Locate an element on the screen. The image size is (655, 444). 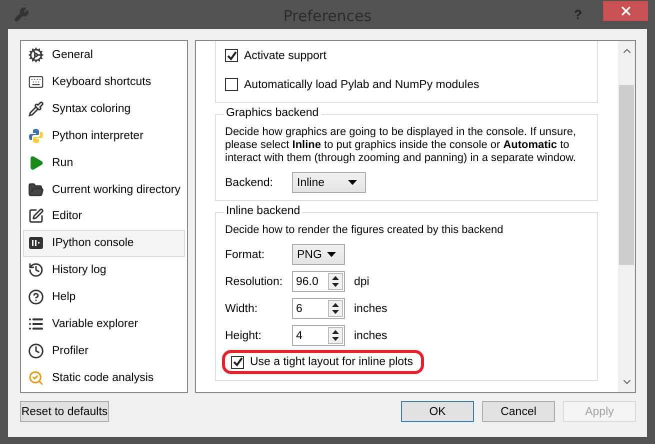
python-icon is located at coordinates (36, 136).